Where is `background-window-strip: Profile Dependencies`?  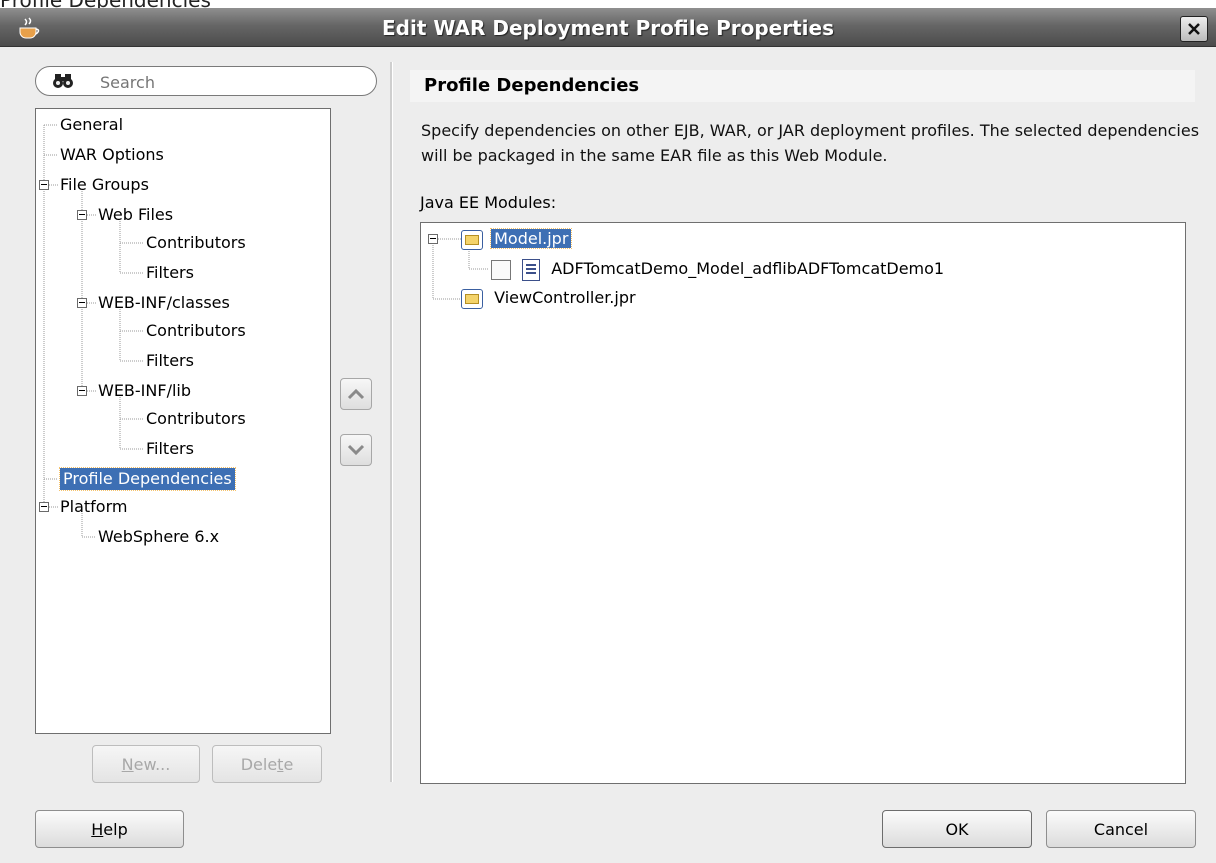 background-window-strip: Profile Dependencies is located at coordinates (608, 4).